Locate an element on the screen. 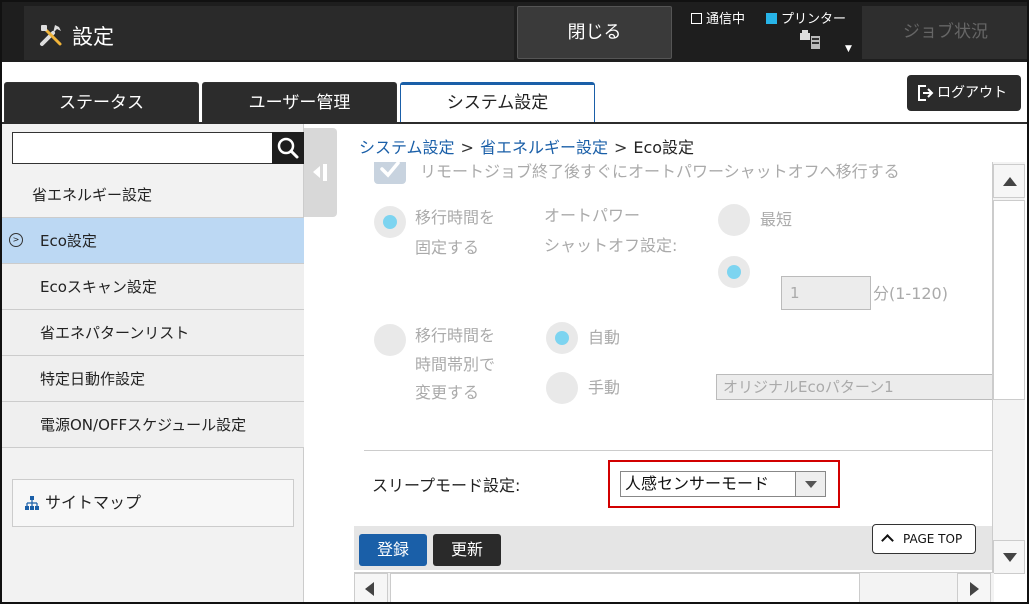 The width and height of the screenshot is (1029, 604). fixed-time-radio is located at coordinates (390, 222).